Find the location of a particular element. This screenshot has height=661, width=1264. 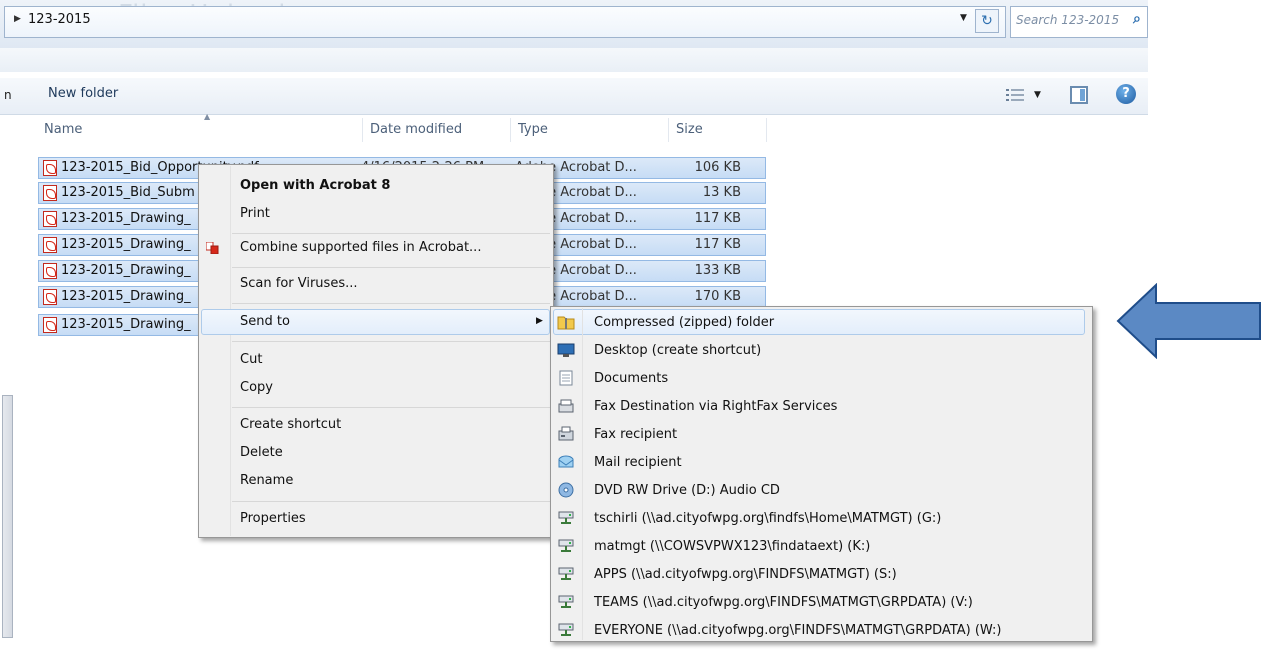

refresh-icon: ↻ is located at coordinates (987, 21).